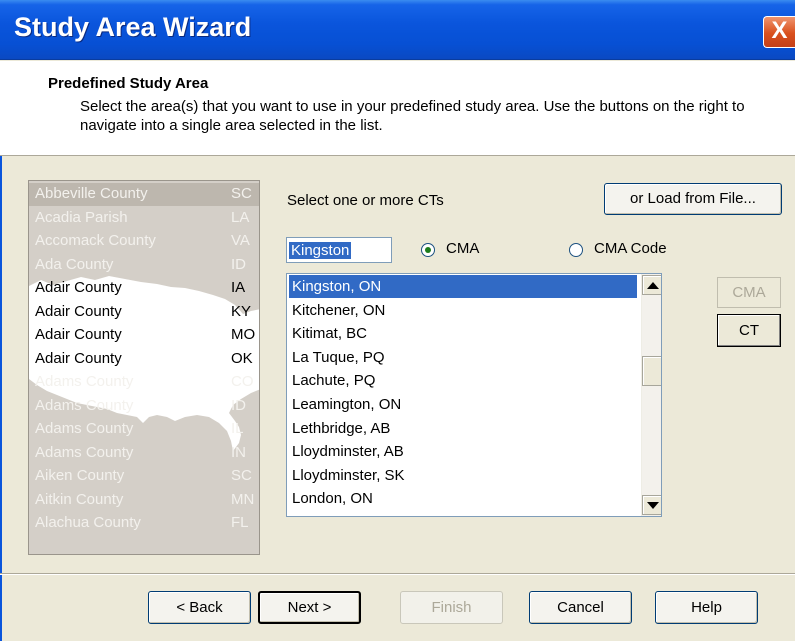 The image size is (795, 641). What do you see at coordinates (651, 395) in the screenshot?
I see `list-scrollbar` at bounding box center [651, 395].